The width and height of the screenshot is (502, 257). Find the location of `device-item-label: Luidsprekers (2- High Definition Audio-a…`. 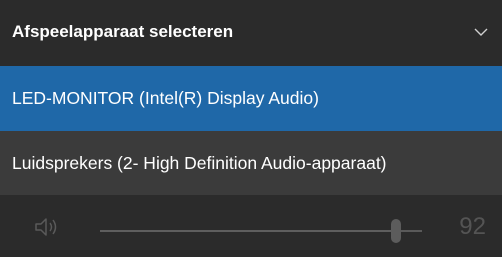

device-item-label: Luidsprekers (2- High Definition Audio-a… is located at coordinates (199, 162).